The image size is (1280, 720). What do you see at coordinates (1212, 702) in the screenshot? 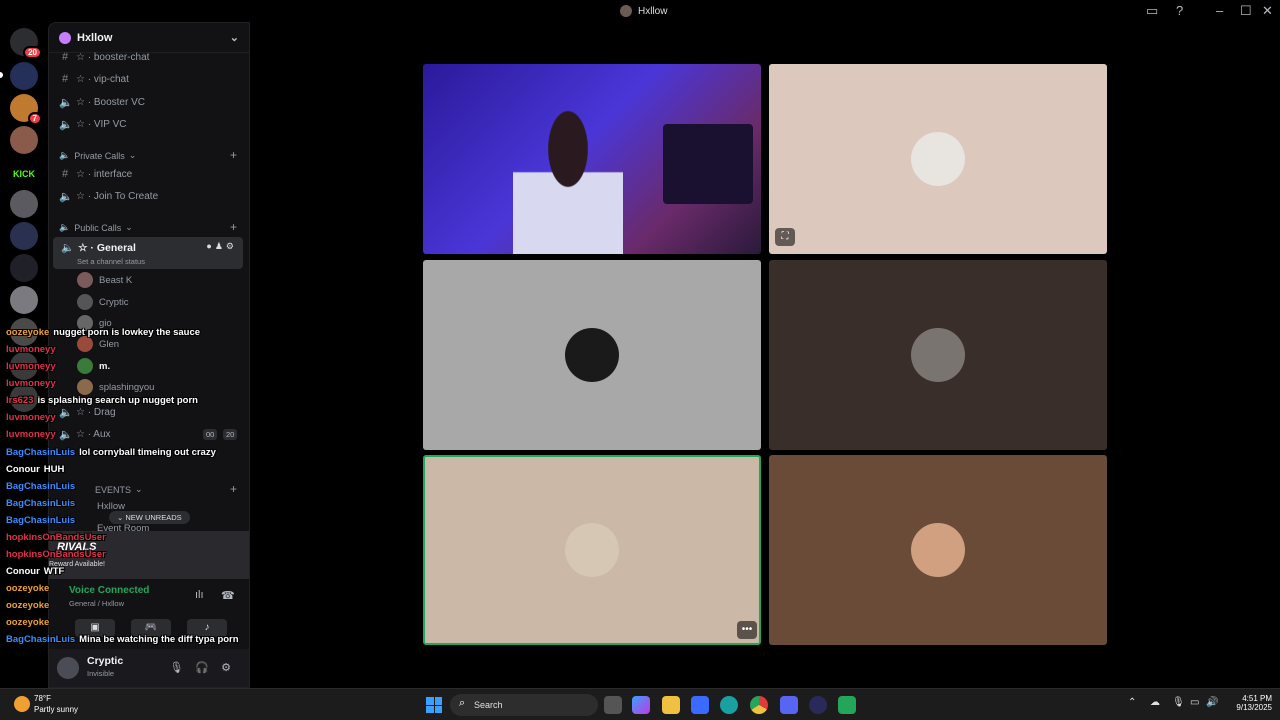
I see `volume-icon: 🔊` at bounding box center [1212, 702].